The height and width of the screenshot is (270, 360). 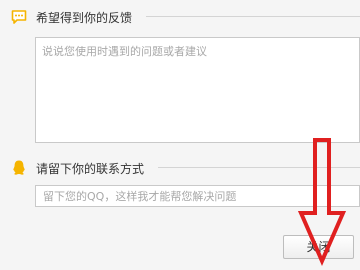 What do you see at coordinates (19, 17) in the screenshot?
I see `chat-bubble-icon` at bounding box center [19, 17].